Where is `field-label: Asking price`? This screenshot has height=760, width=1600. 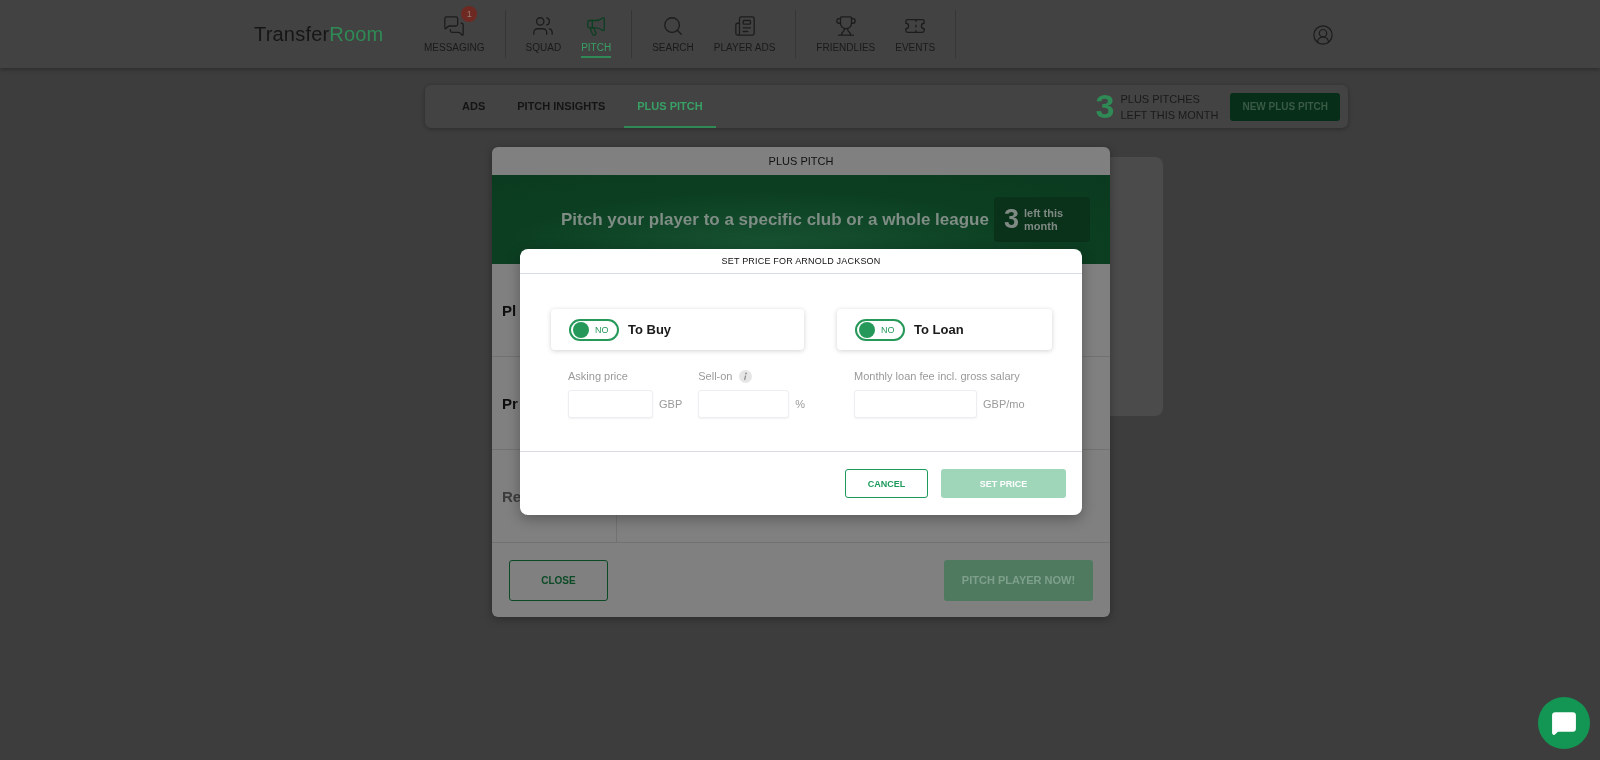
field-label: Asking price is located at coordinates (598, 376).